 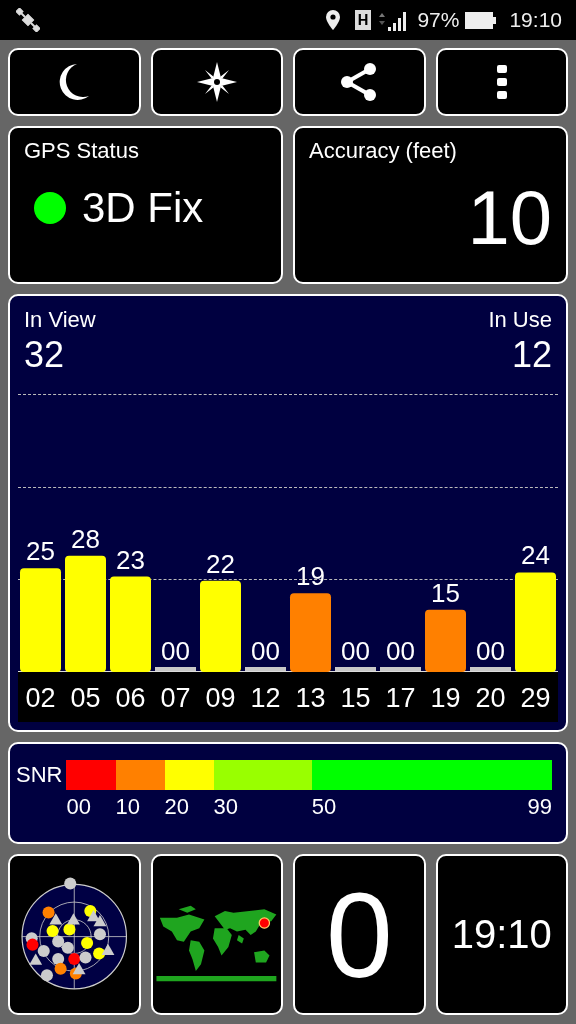 I want to click on night-mode-button, so click(x=74, y=82).